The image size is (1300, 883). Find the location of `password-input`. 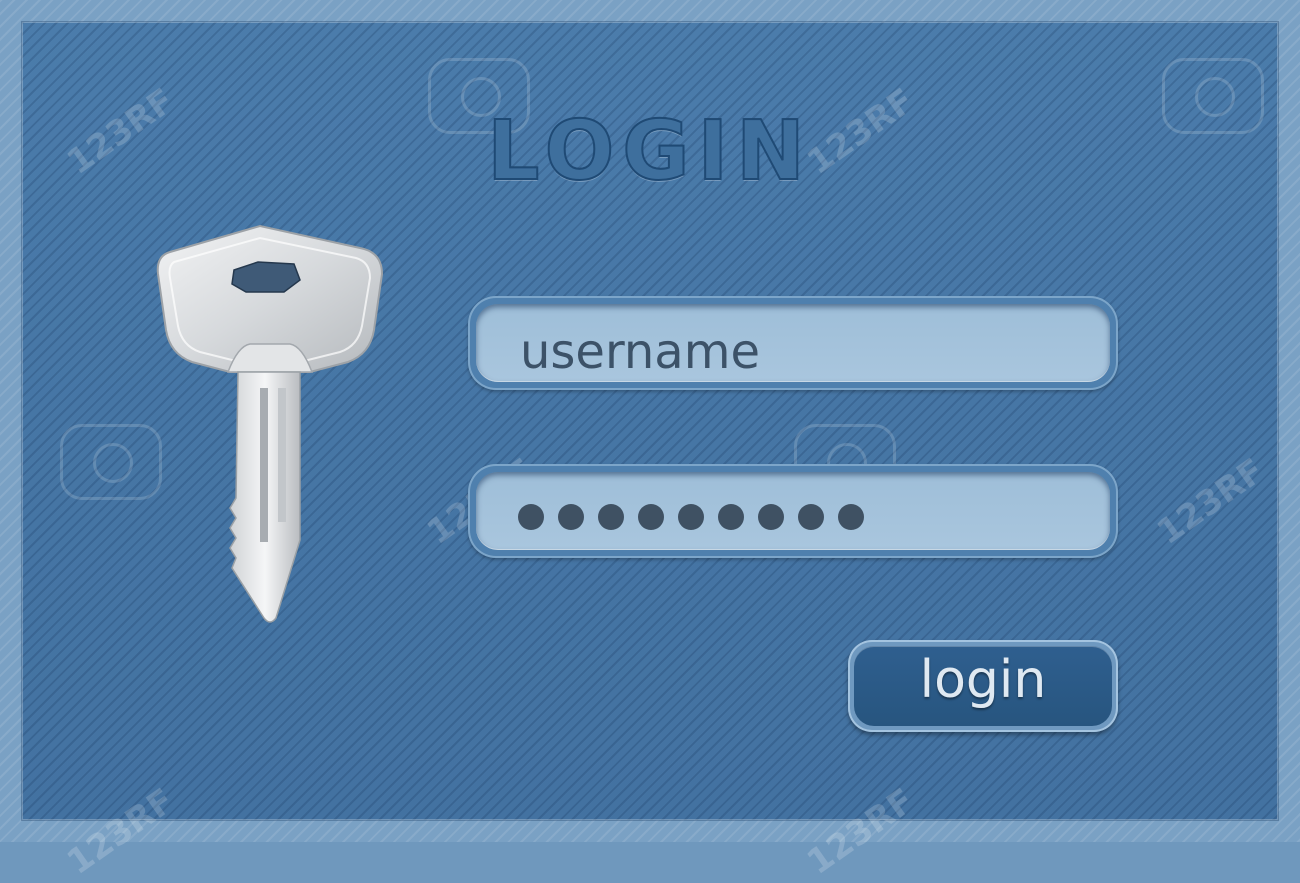

password-input is located at coordinates (793, 511).